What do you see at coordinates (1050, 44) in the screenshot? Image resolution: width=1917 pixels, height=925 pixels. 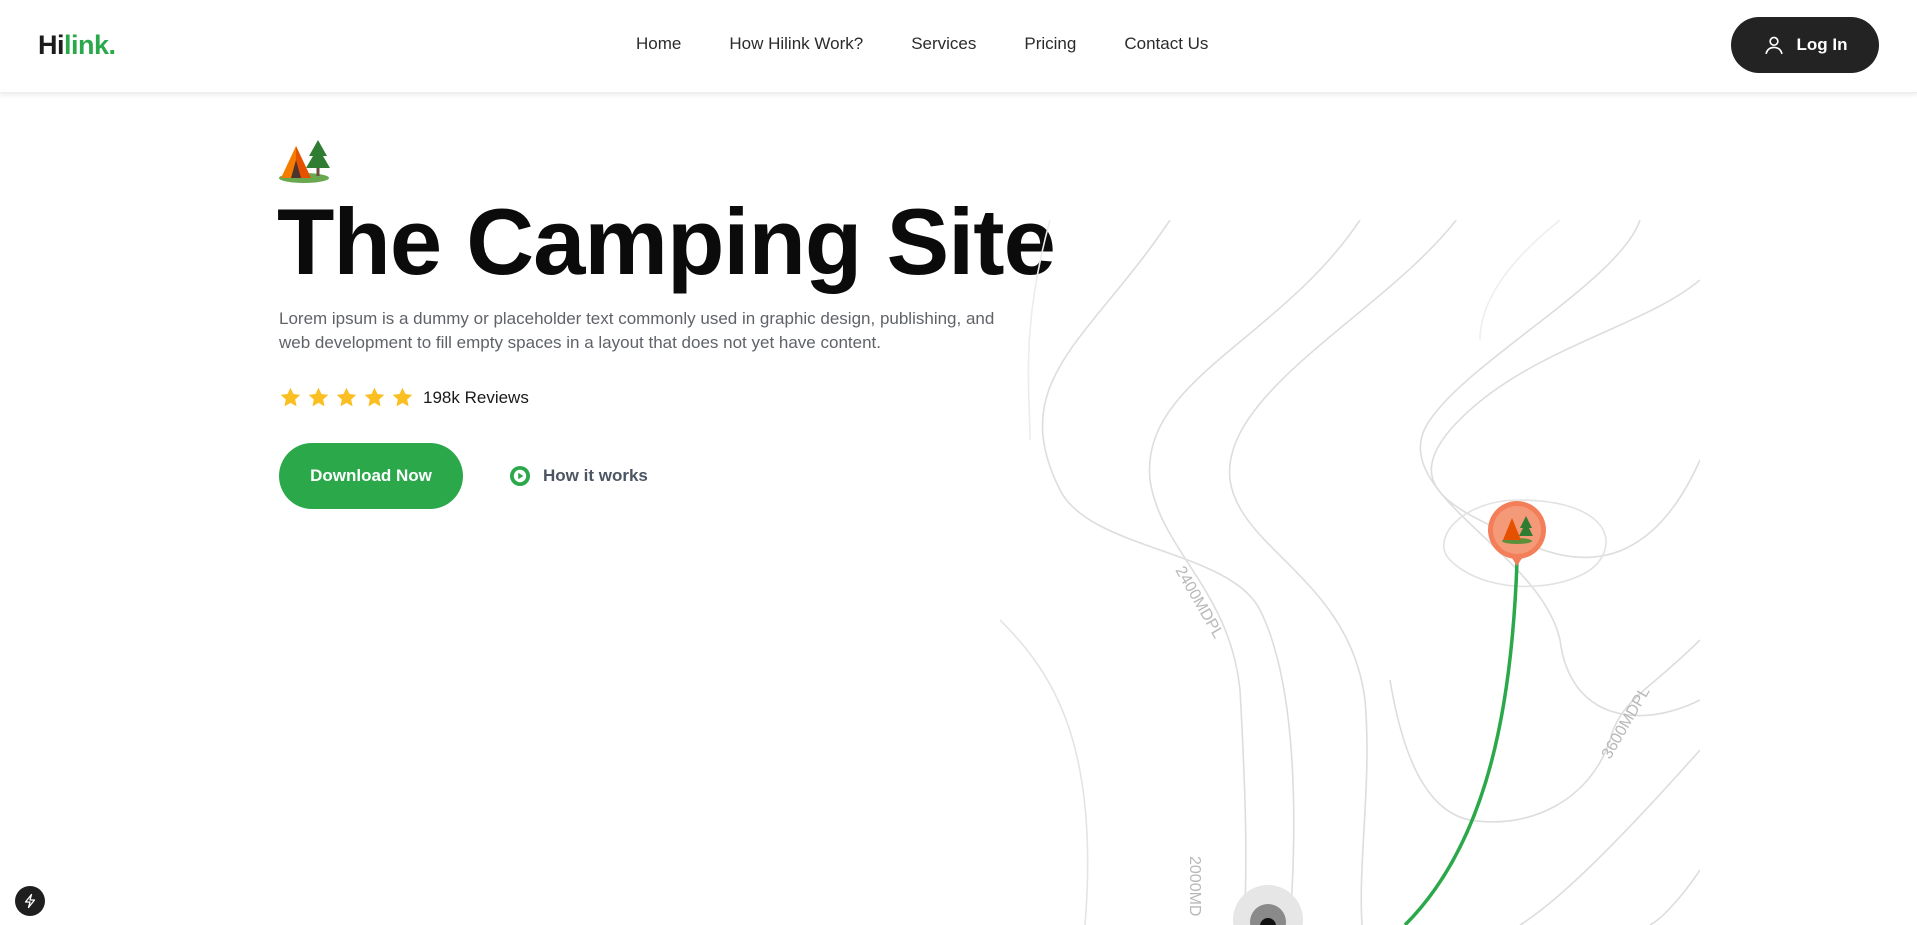 I see `nav-pricing: Pricing` at bounding box center [1050, 44].